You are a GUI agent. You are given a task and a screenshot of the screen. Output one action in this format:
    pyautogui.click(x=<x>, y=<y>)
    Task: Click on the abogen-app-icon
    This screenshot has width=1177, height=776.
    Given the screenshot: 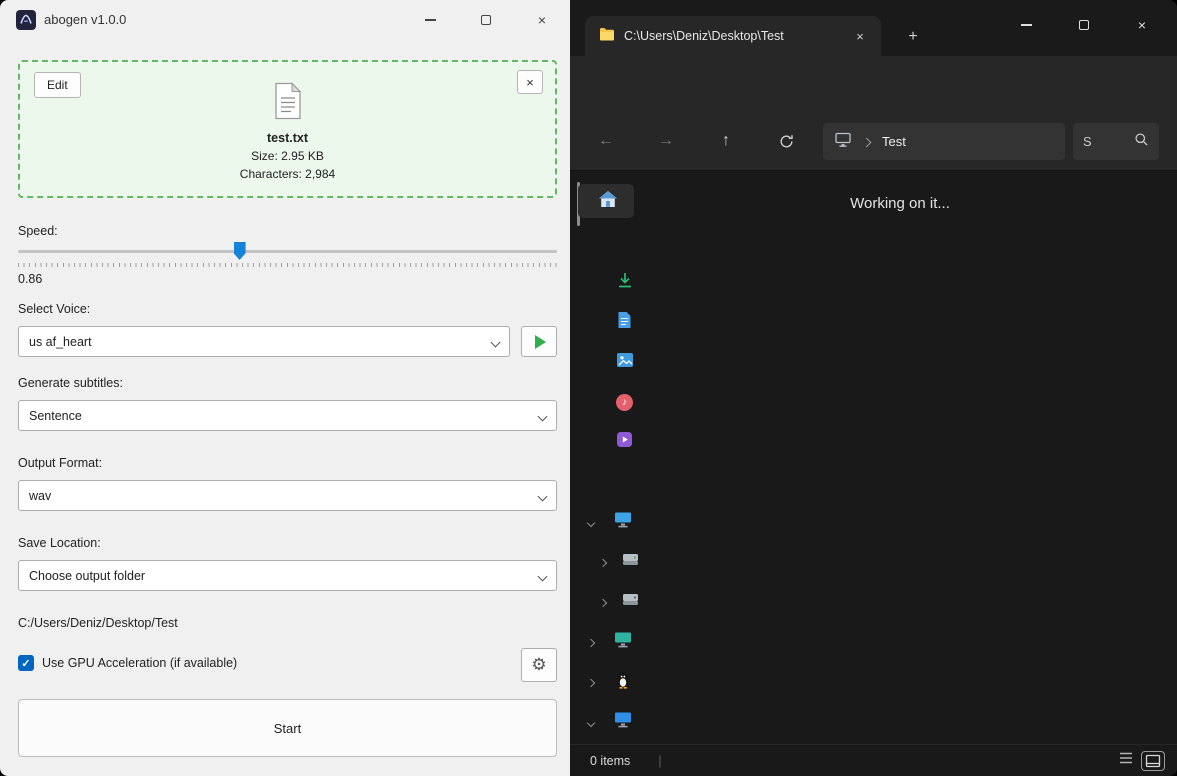 What is the action you would take?
    pyautogui.click(x=26, y=20)
    